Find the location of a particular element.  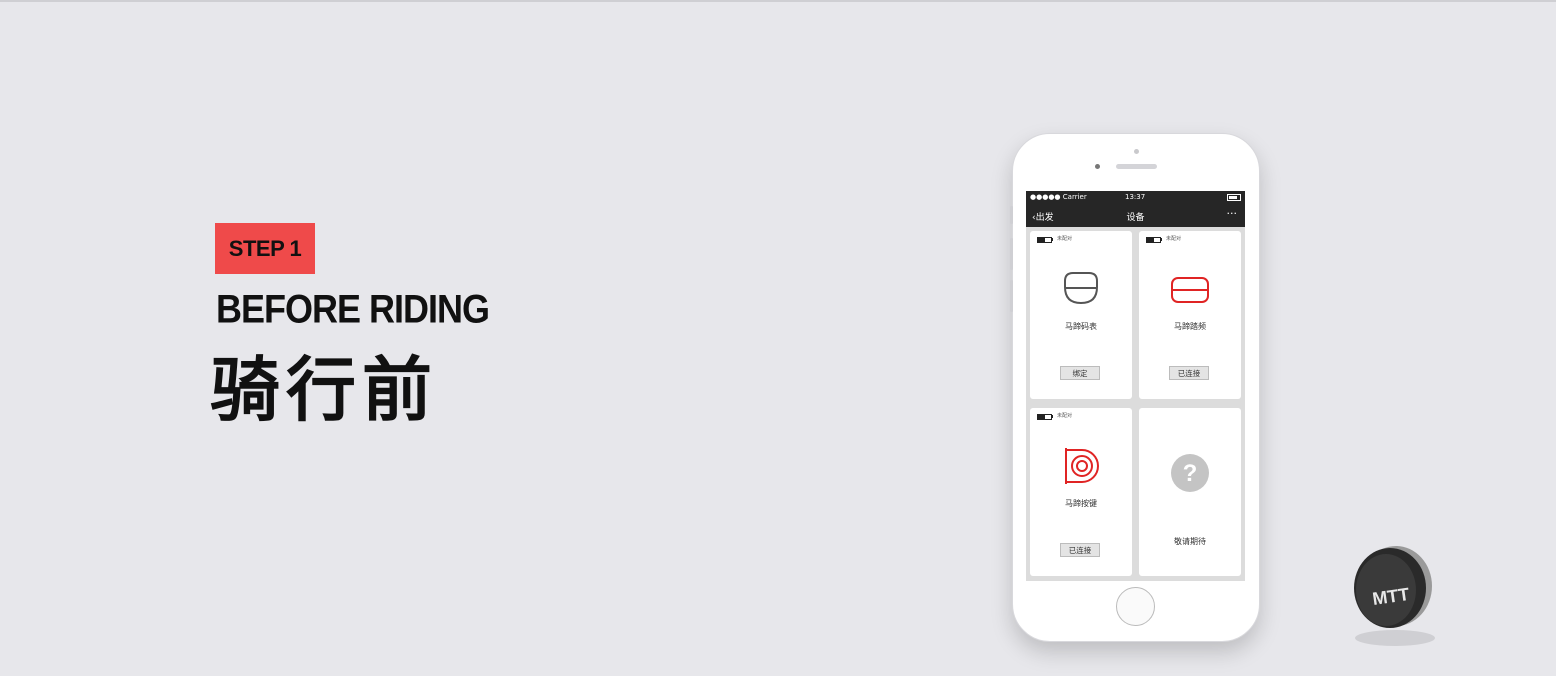

home-button is located at coordinates (1135, 606).